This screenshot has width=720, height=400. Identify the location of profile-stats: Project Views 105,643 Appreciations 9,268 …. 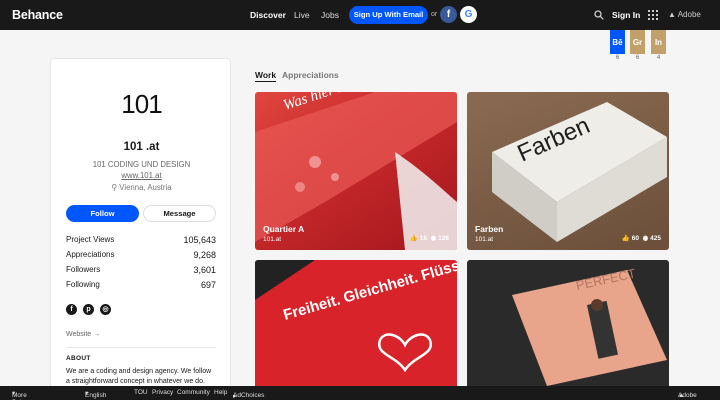
(141, 265).